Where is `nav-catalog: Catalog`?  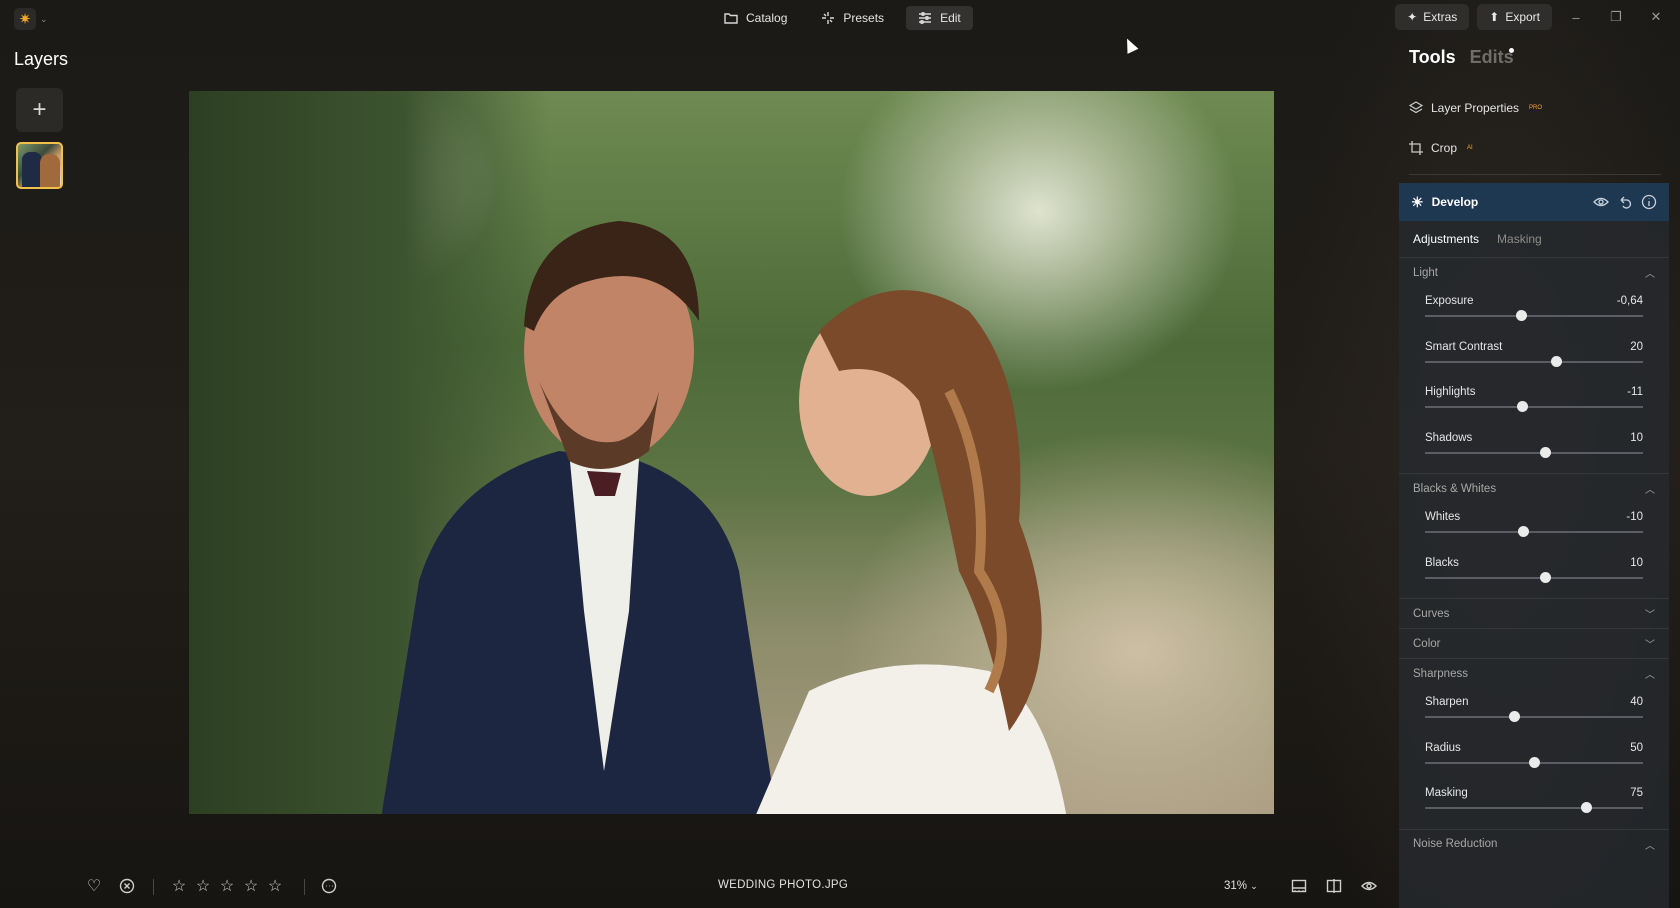 nav-catalog: Catalog is located at coordinates (755, 18).